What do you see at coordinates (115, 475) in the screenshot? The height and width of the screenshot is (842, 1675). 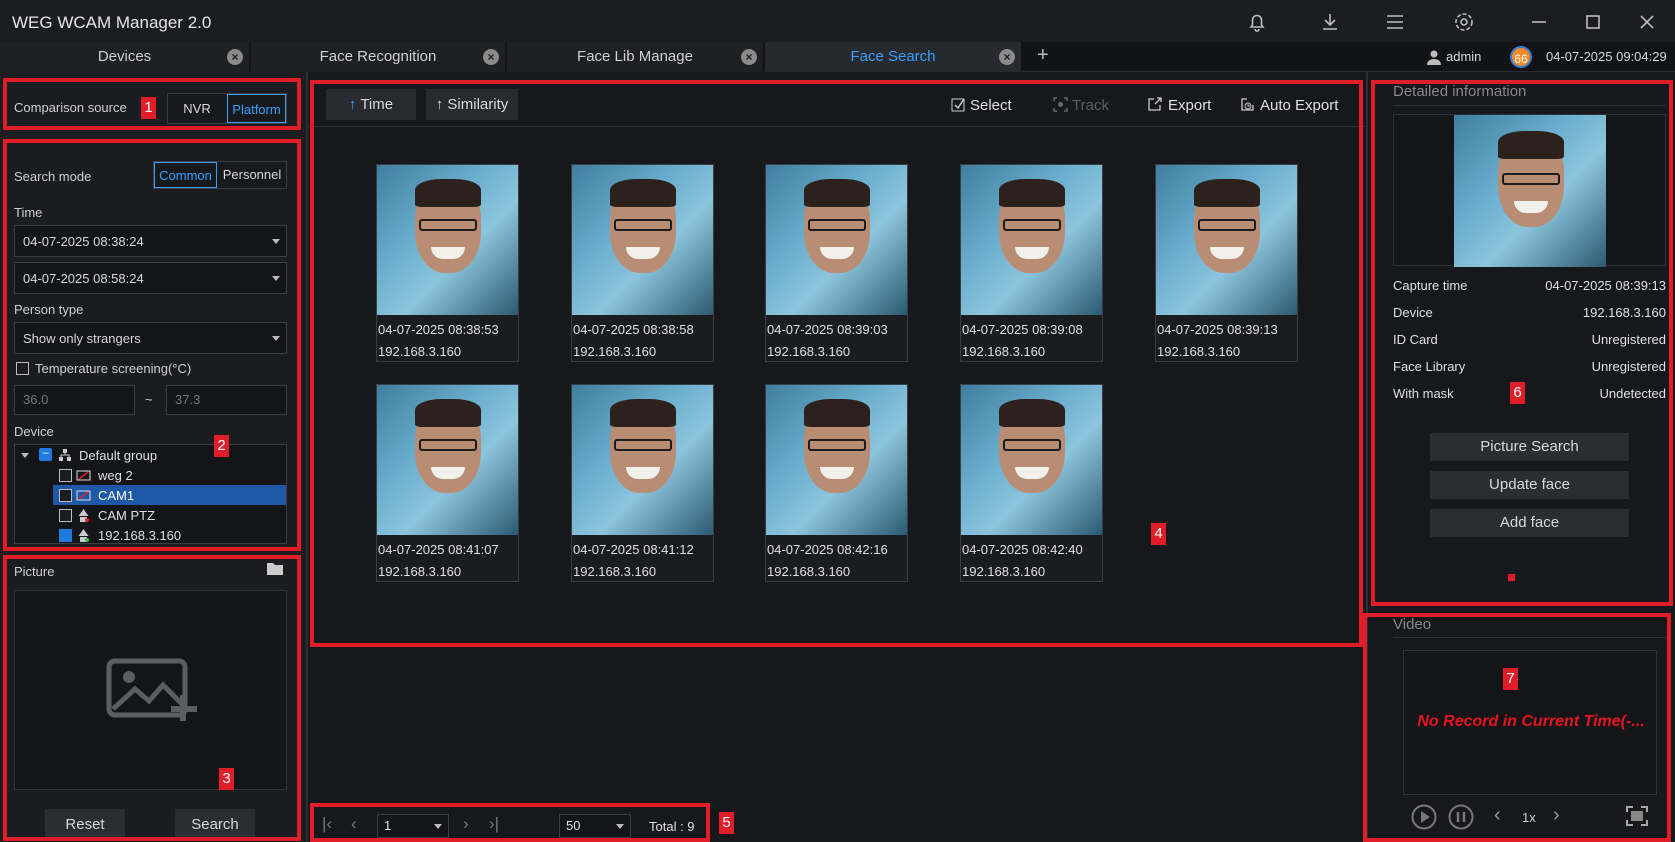 I see `tree-item-label: weg 2` at bounding box center [115, 475].